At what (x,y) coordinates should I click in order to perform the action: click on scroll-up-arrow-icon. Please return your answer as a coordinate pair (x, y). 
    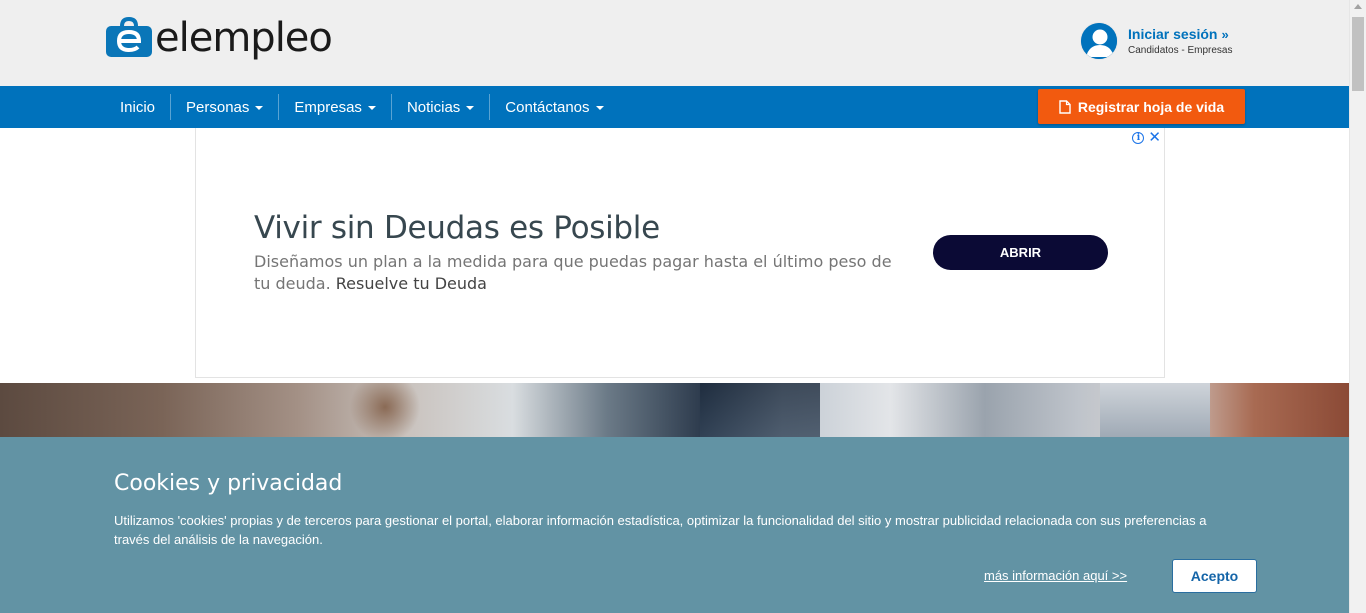
    Looking at the image, I should click on (1358, 6).